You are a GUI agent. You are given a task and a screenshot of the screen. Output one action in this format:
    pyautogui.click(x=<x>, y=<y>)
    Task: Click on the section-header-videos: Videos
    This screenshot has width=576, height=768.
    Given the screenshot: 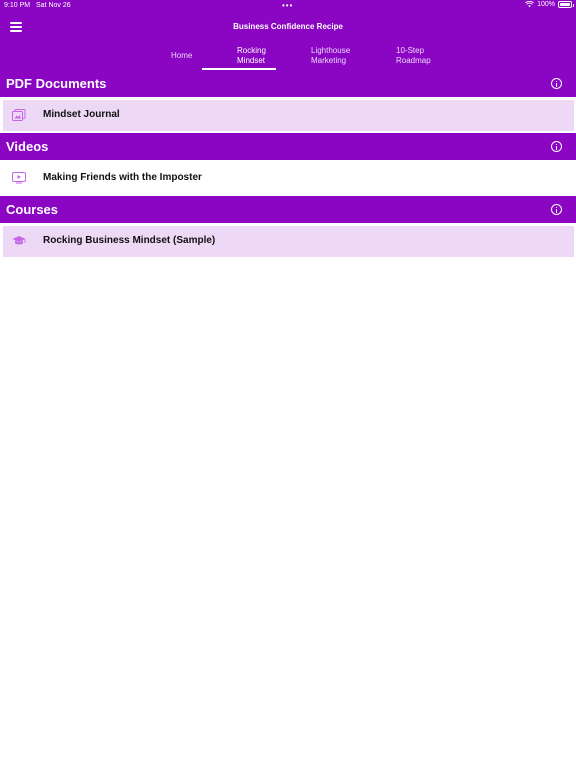 What is the action you would take?
    pyautogui.click(x=288, y=146)
    